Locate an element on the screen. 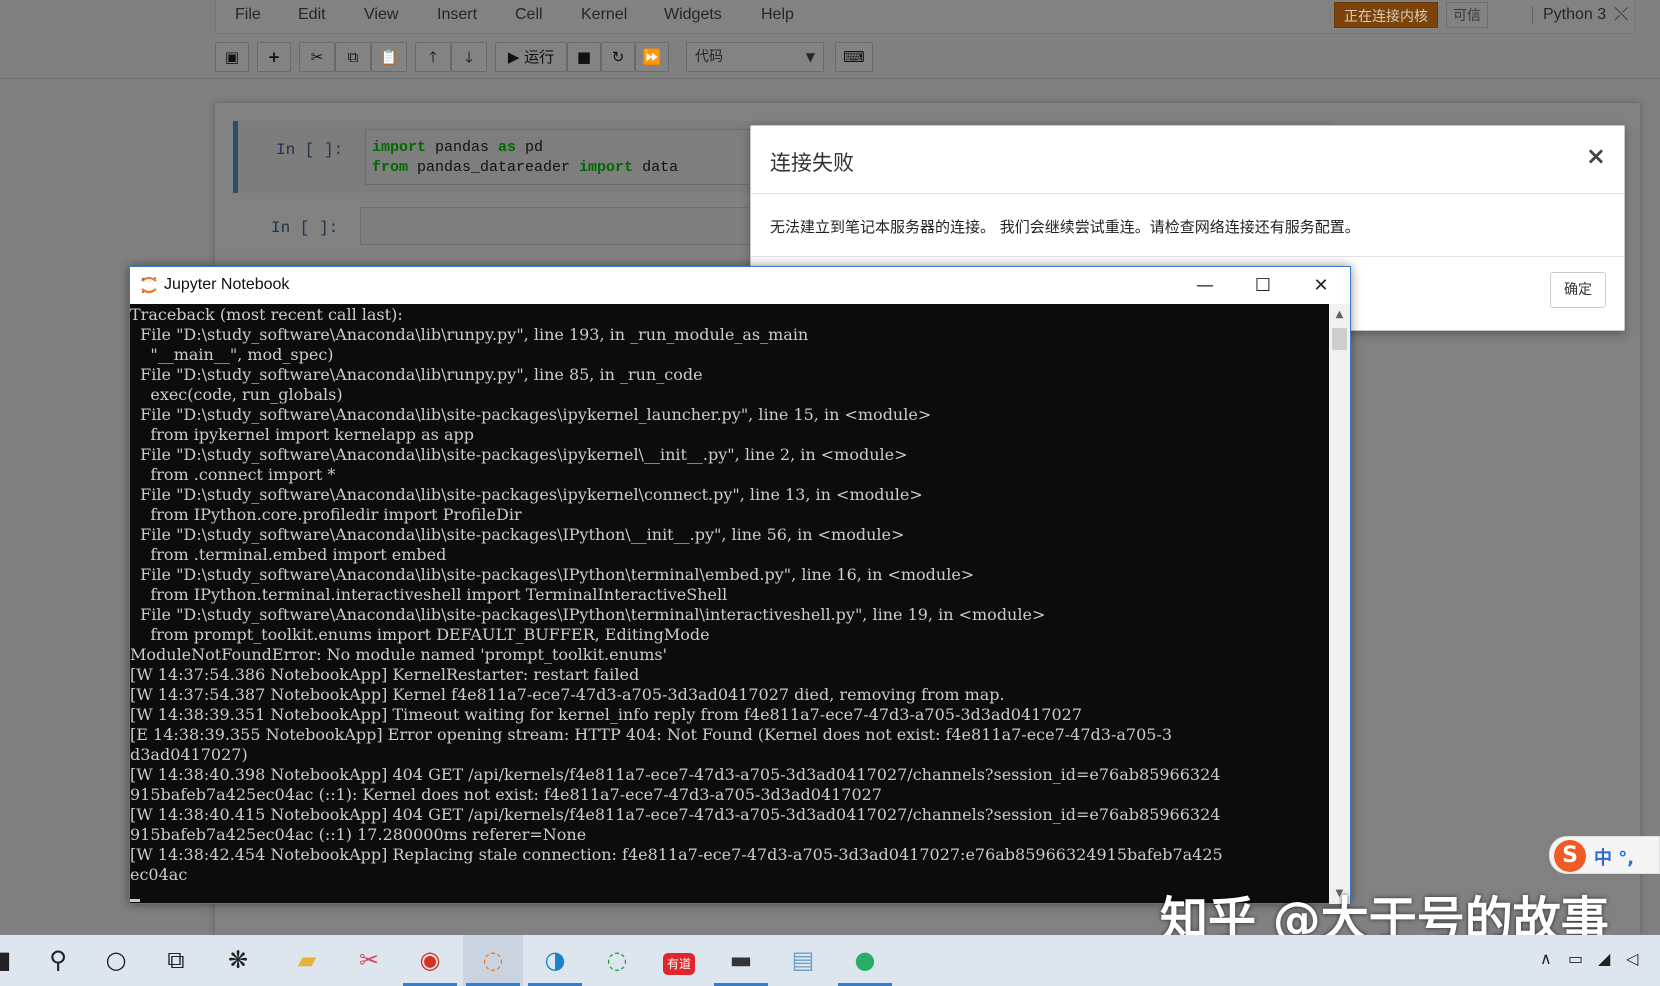  header-divider is located at coordinates (830, 78).